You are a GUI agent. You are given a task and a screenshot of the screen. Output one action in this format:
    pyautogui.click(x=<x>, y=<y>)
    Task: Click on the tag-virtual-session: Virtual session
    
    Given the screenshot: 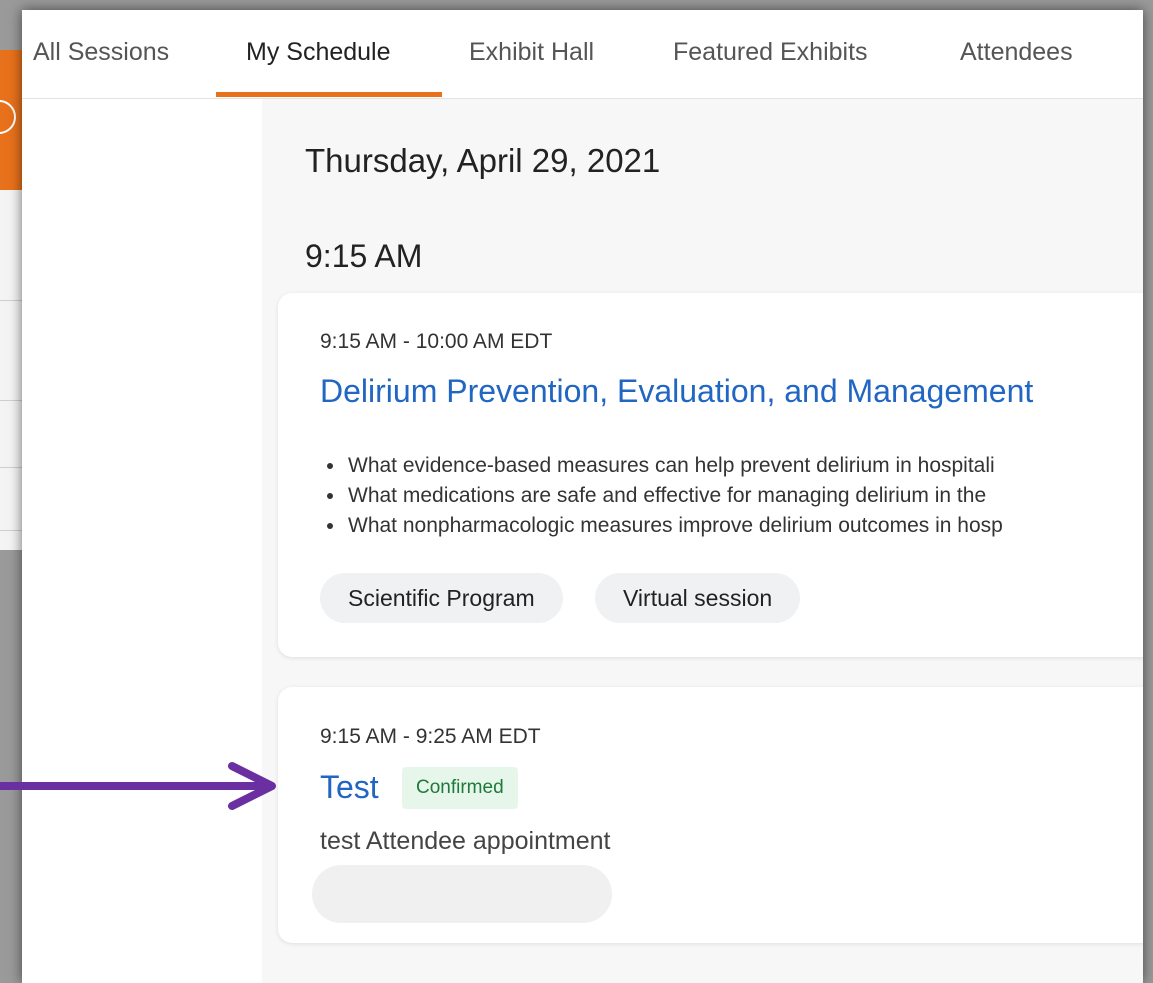 What is the action you would take?
    pyautogui.click(x=698, y=598)
    